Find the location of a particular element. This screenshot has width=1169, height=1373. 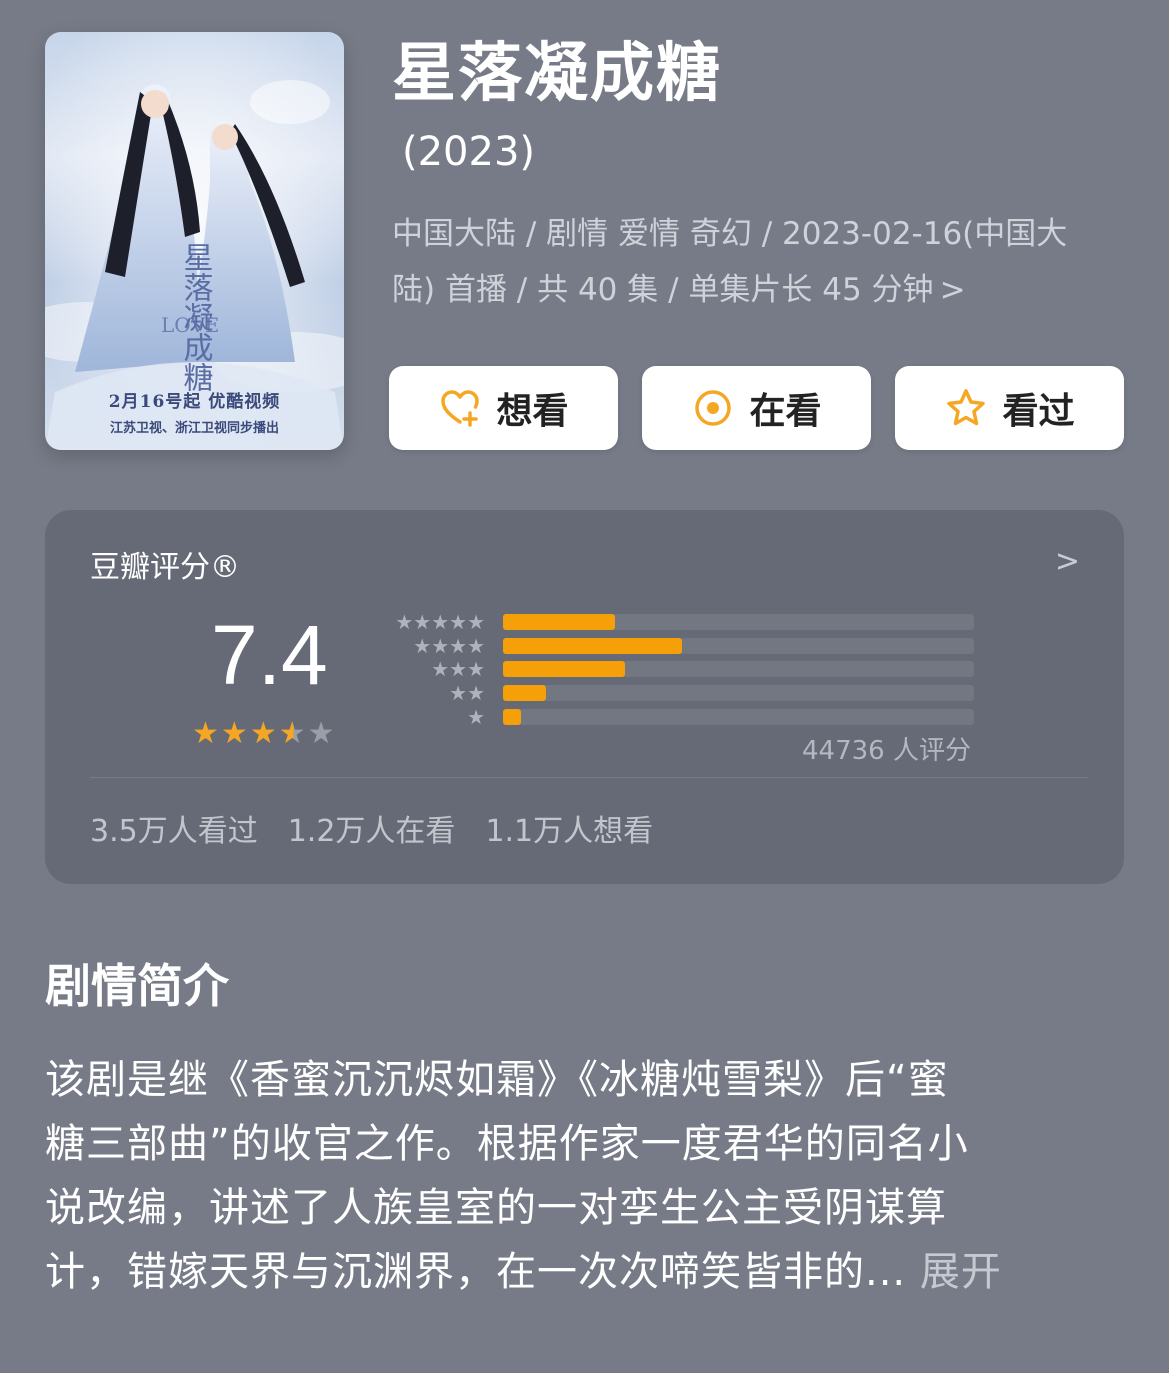

watching-button: 在看 is located at coordinates (756, 408).